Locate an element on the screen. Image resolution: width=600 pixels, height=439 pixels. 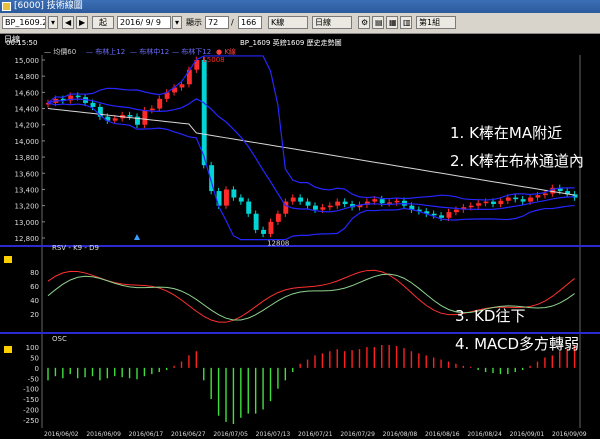
osc-label: OSC is located at coordinates (59, 339).